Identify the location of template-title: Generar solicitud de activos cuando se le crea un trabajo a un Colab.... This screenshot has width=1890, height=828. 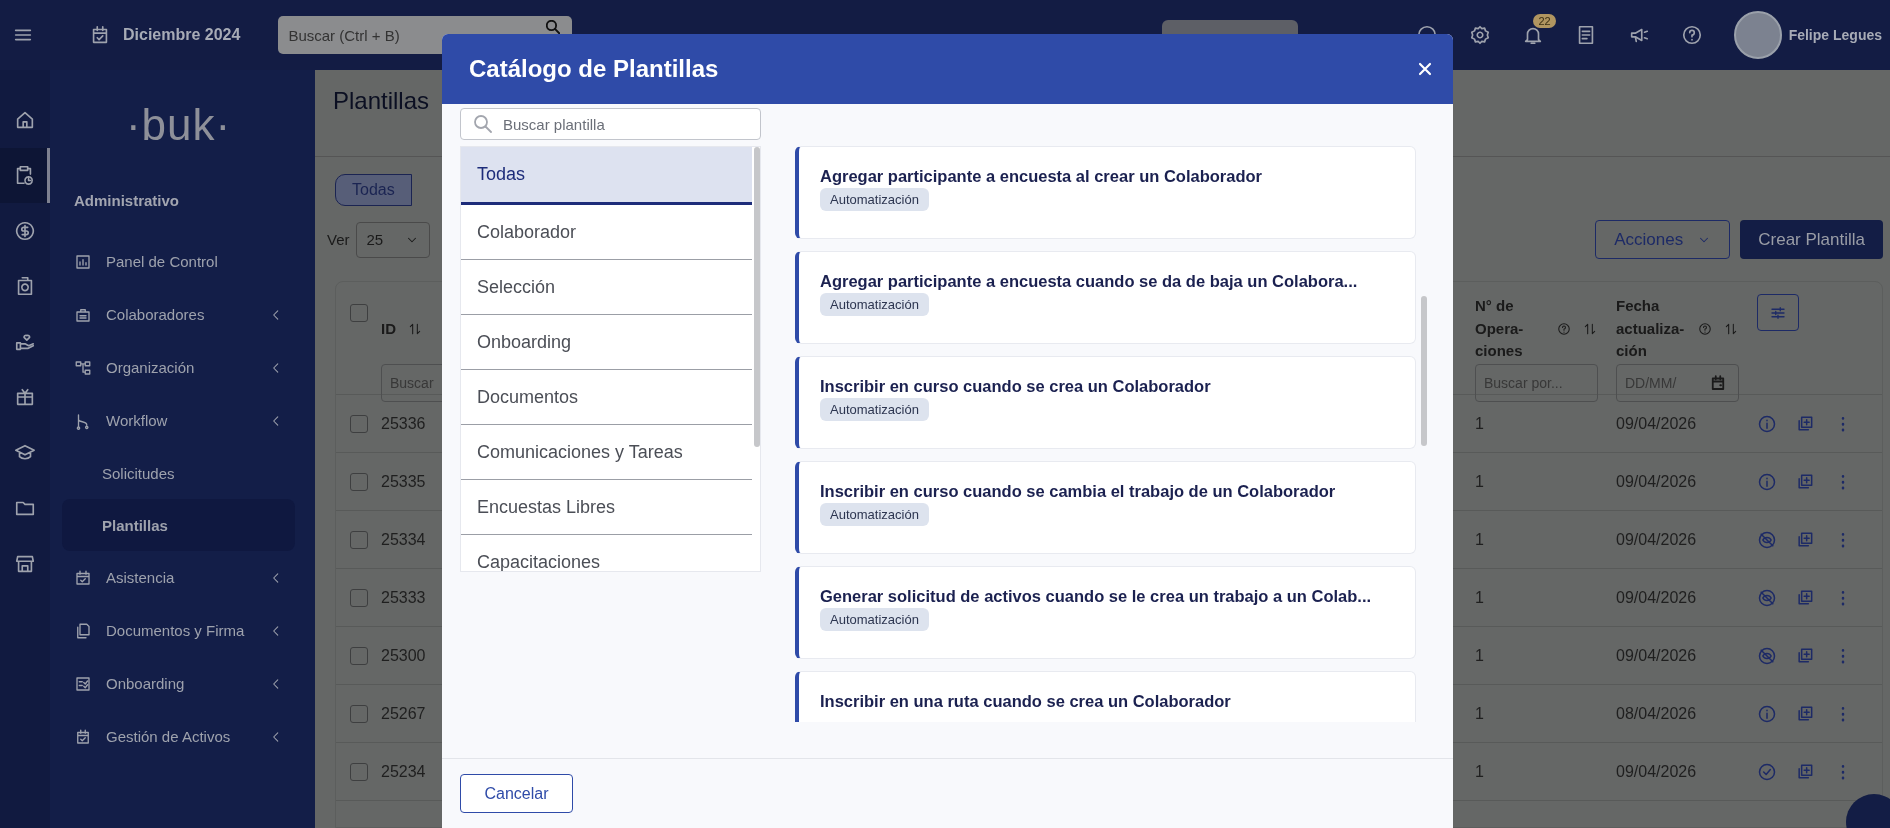
(1096, 596).